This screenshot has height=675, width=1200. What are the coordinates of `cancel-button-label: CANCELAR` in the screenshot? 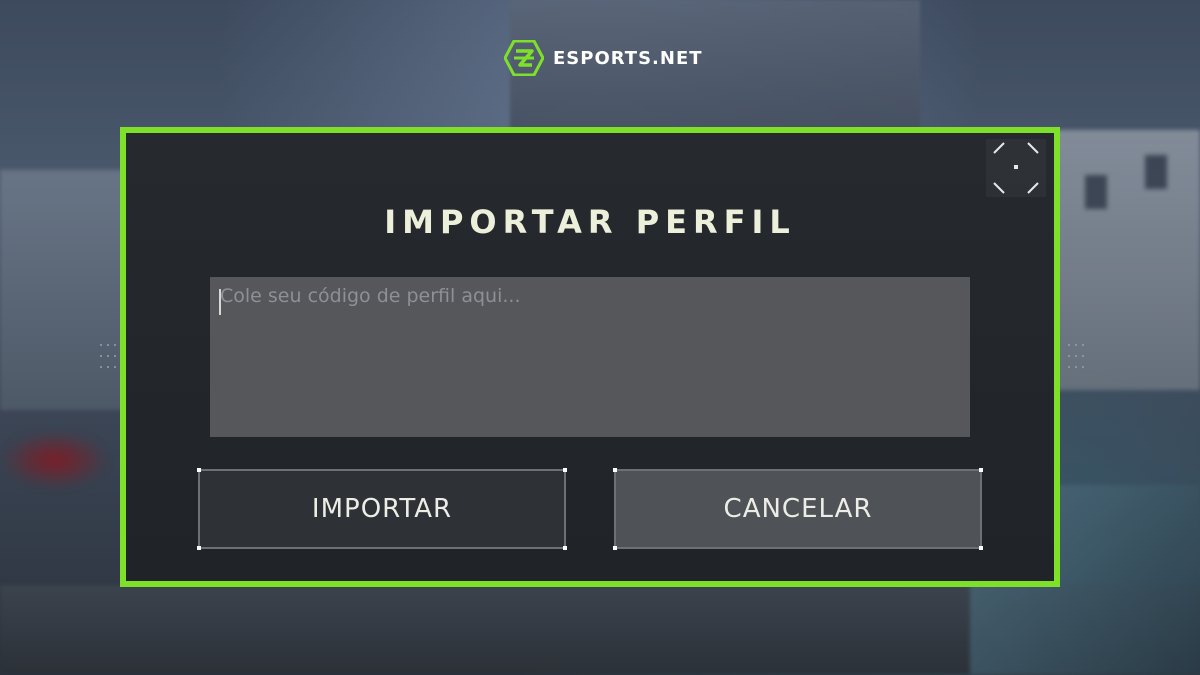 It's located at (798, 509).